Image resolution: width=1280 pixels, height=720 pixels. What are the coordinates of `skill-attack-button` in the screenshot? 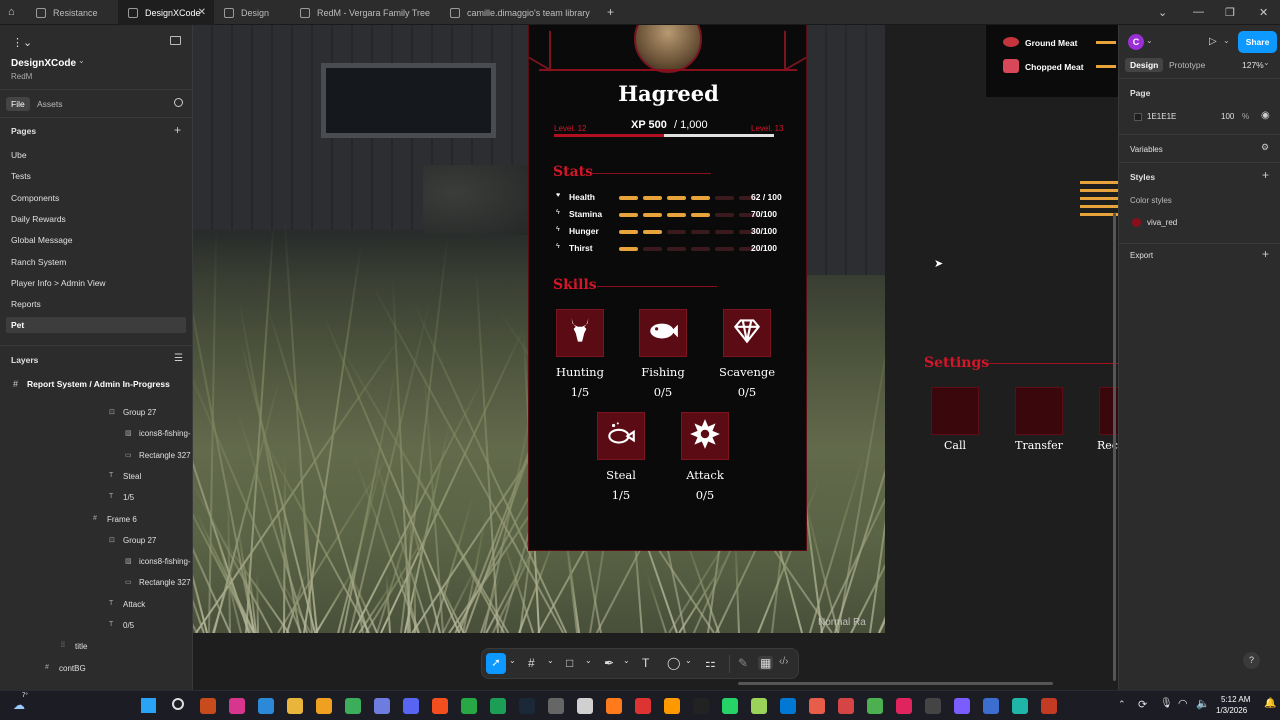 It's located at (705, 436).